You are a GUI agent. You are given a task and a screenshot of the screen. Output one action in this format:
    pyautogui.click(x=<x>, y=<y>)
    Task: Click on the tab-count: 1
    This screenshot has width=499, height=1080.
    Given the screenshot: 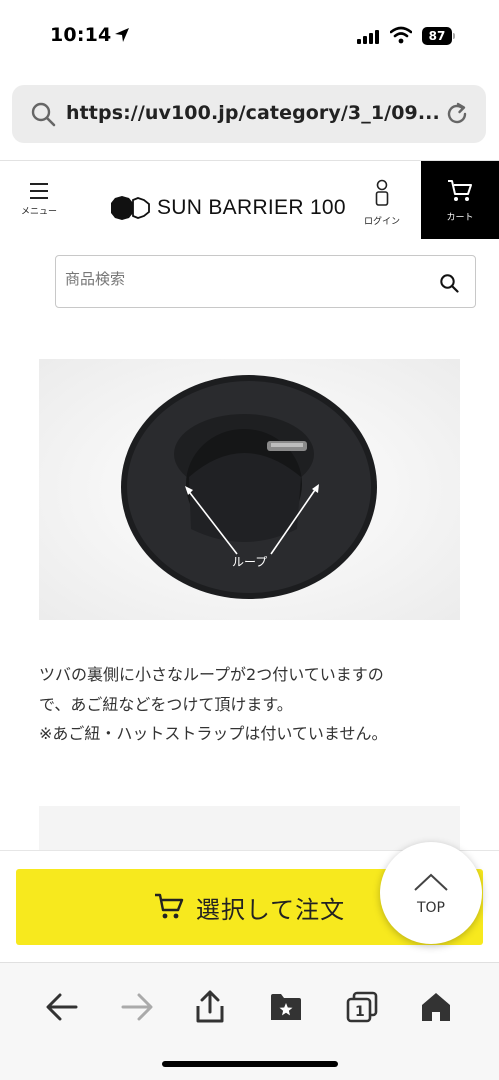 What is the action you would take?
    pyautogui.click(x=360, y=1012)
    